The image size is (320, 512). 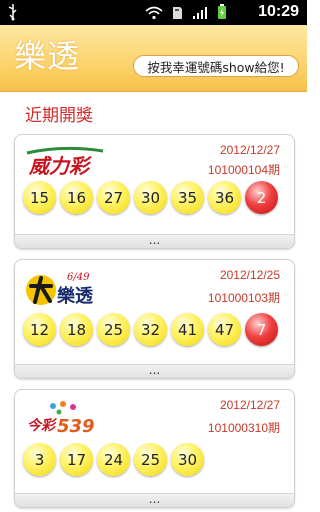 I want to click on app-title: 樂透, so click(x=47, y=56).